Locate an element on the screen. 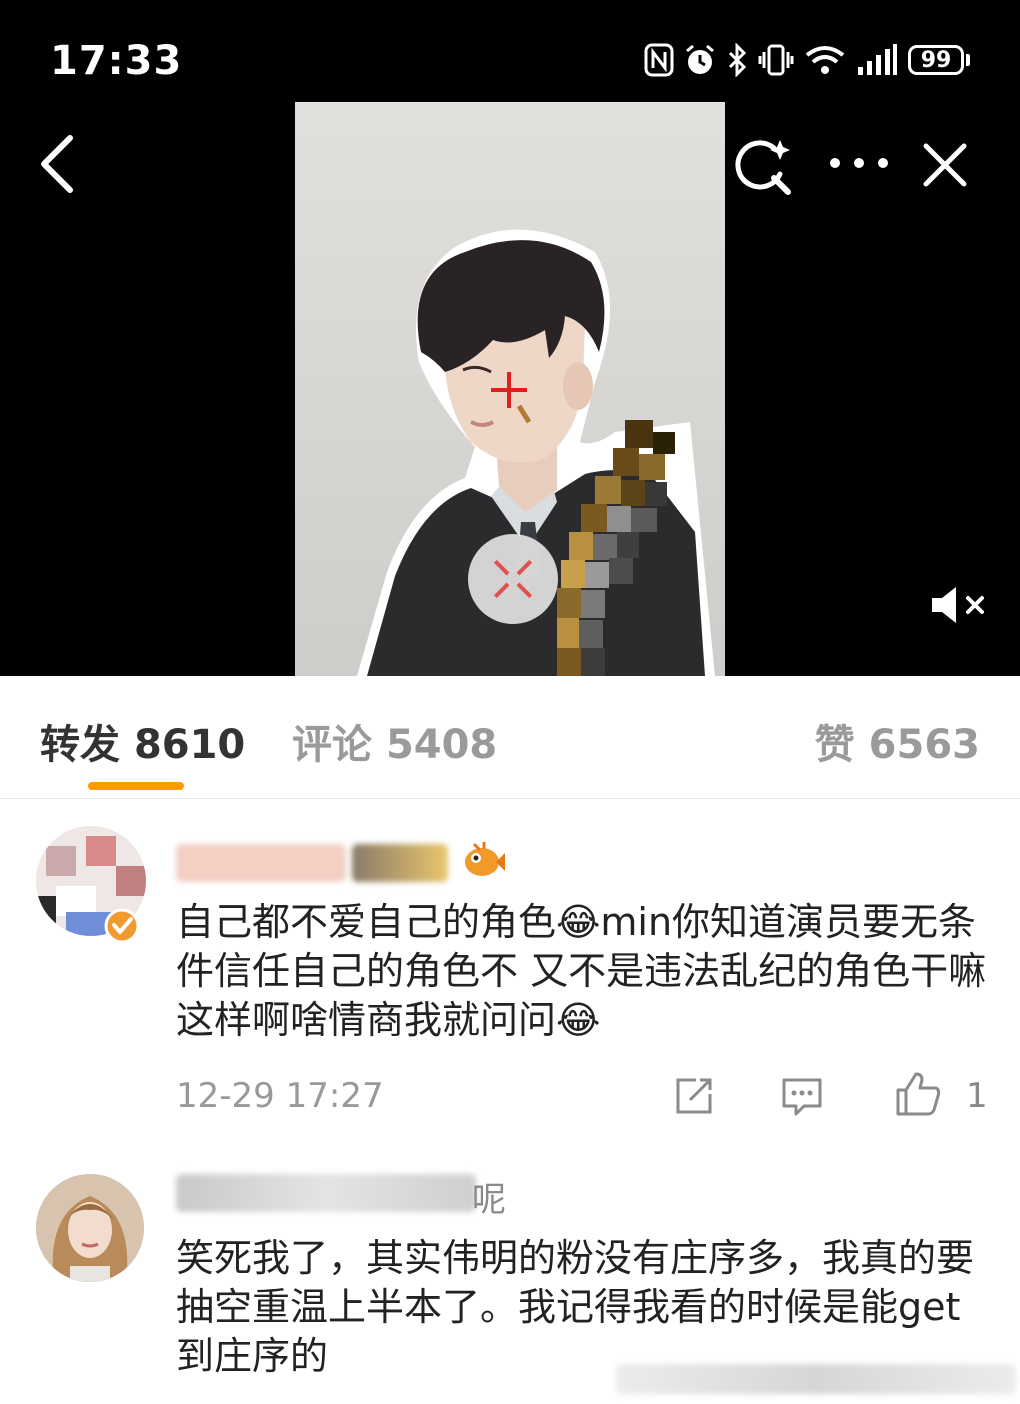 The width and height of the screenshot is (1020, 1404). more-button is located at coordinates (859, 163).